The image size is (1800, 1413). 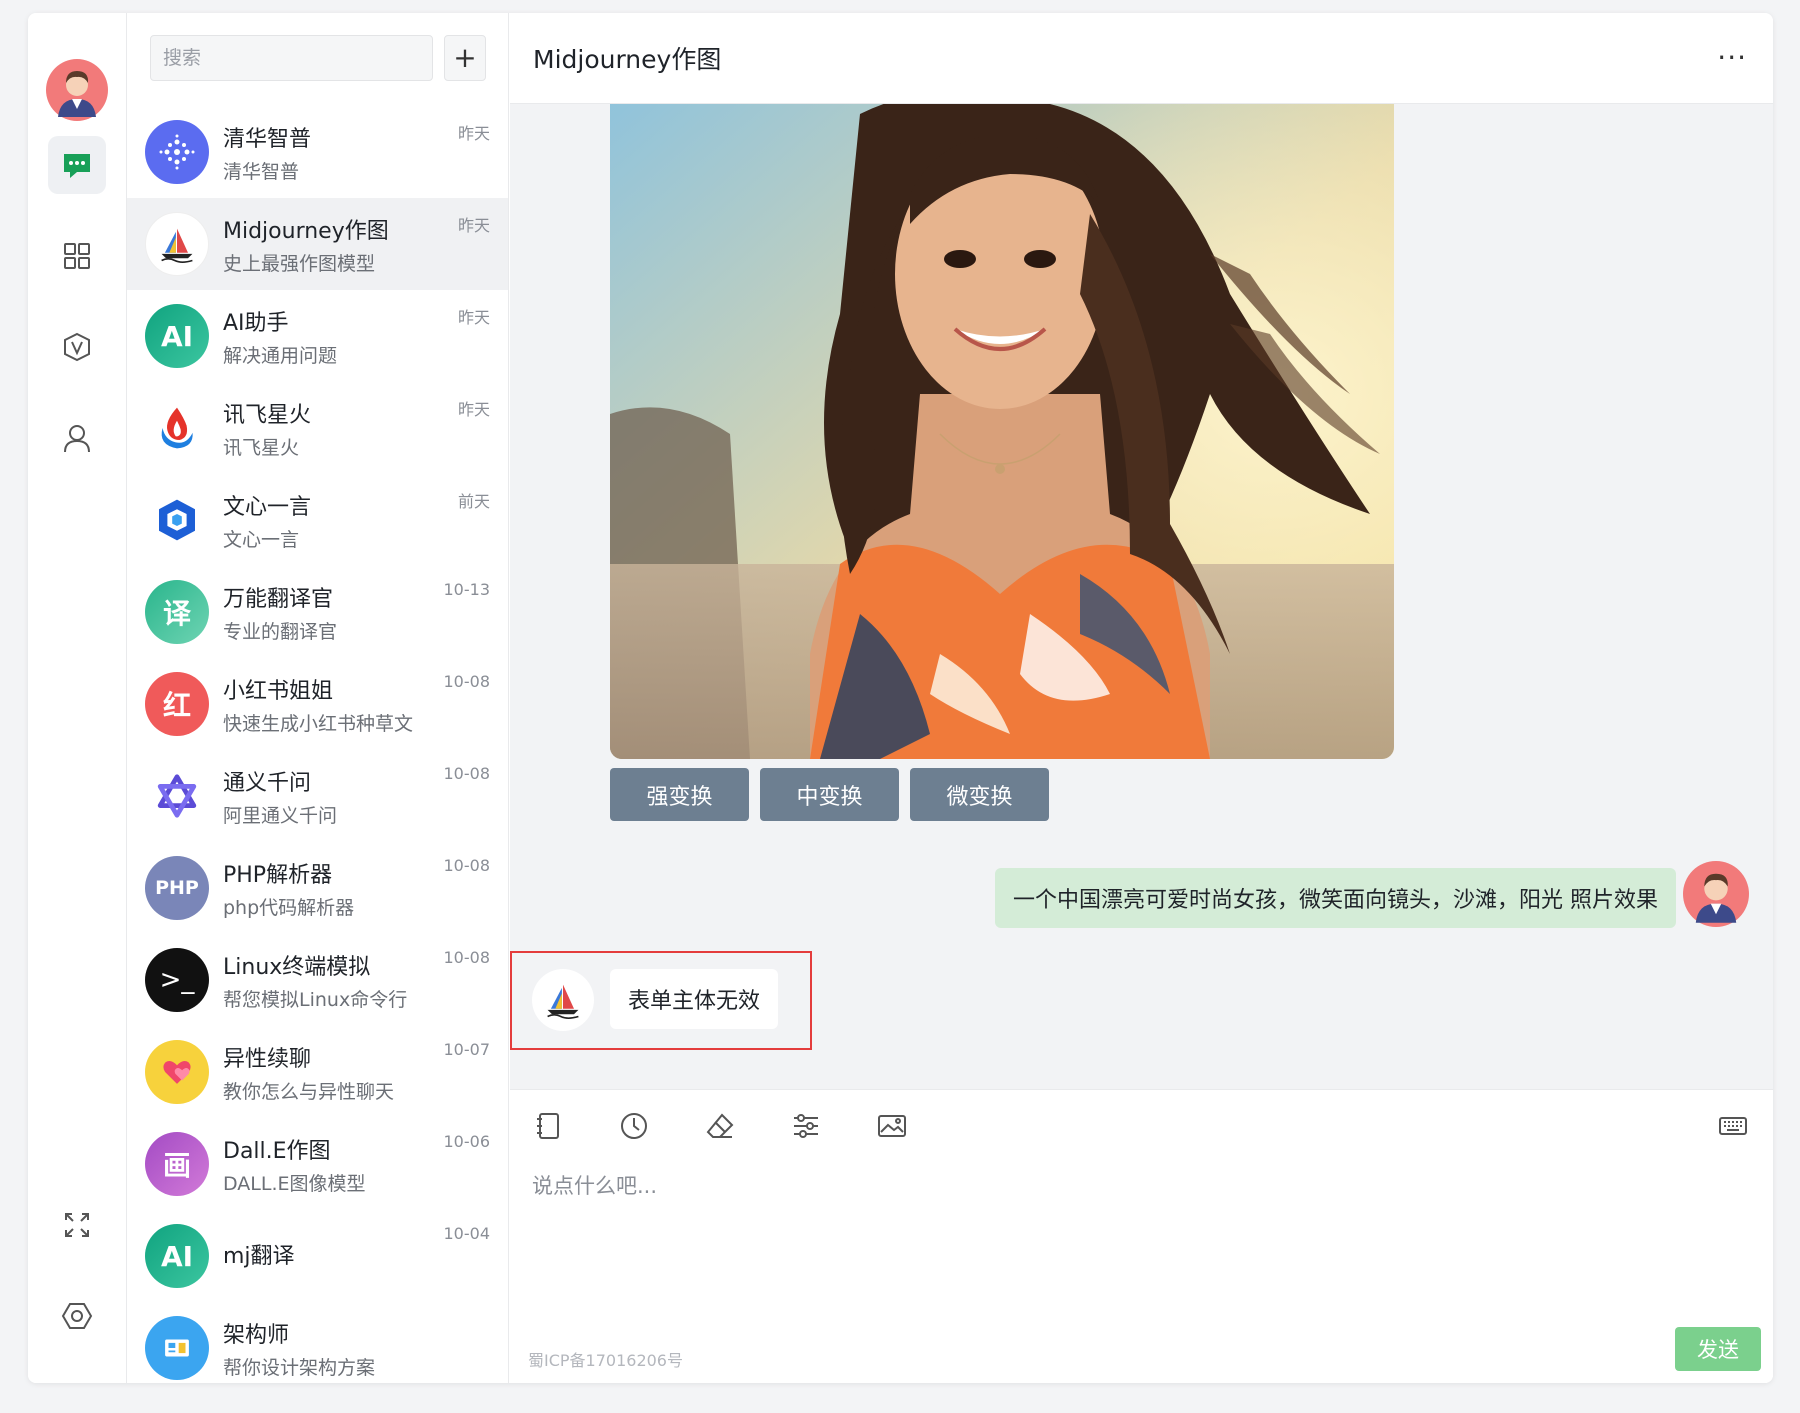 I want to click on variation-strong-button: 强变换, so click(x=679, y=794).